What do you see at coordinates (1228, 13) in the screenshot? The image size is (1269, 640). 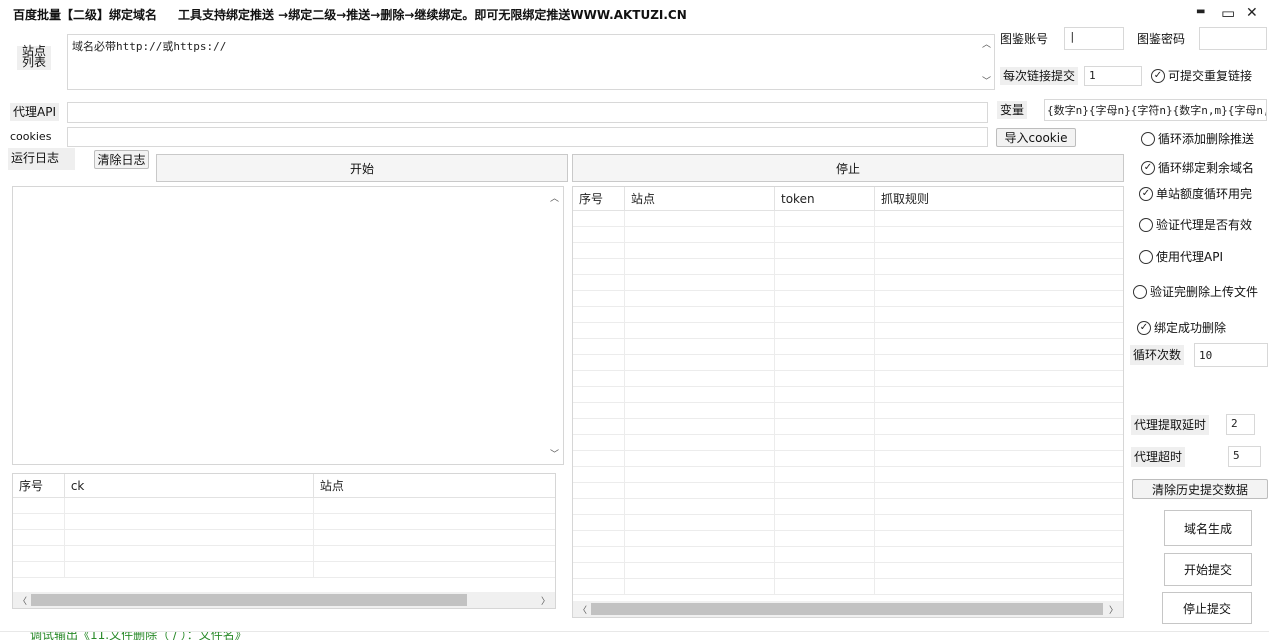 I see `maximize-icon: ▭` at bounding box center [1228, 13].